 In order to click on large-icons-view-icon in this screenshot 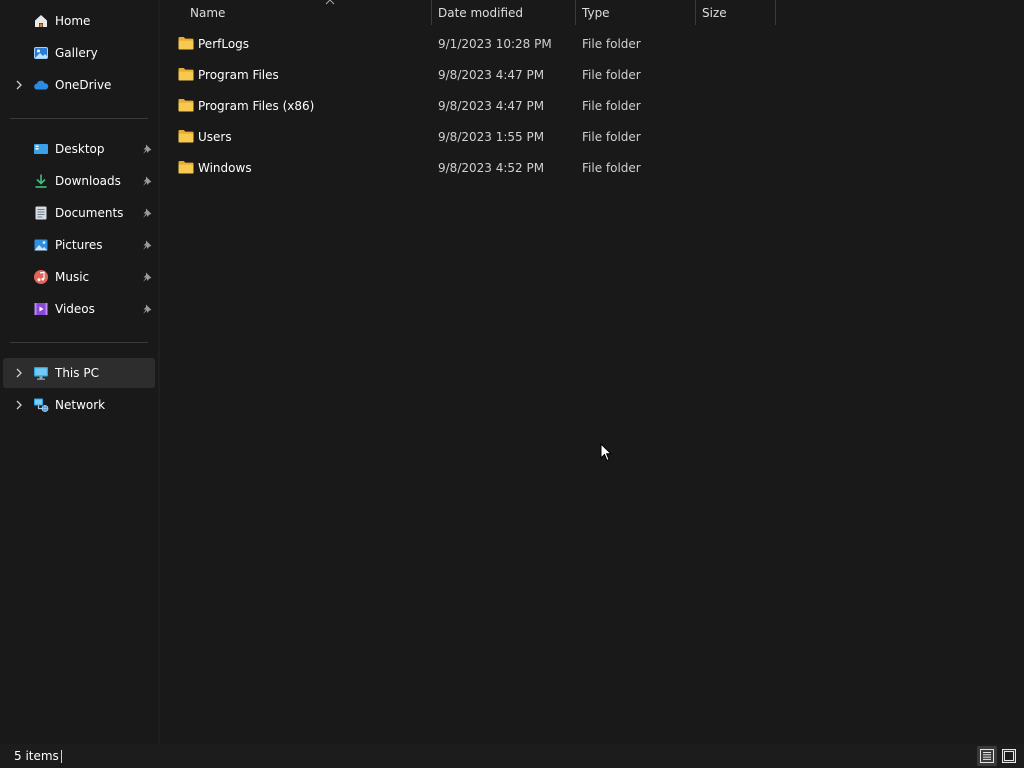, I will do `click(1009, 756)`.